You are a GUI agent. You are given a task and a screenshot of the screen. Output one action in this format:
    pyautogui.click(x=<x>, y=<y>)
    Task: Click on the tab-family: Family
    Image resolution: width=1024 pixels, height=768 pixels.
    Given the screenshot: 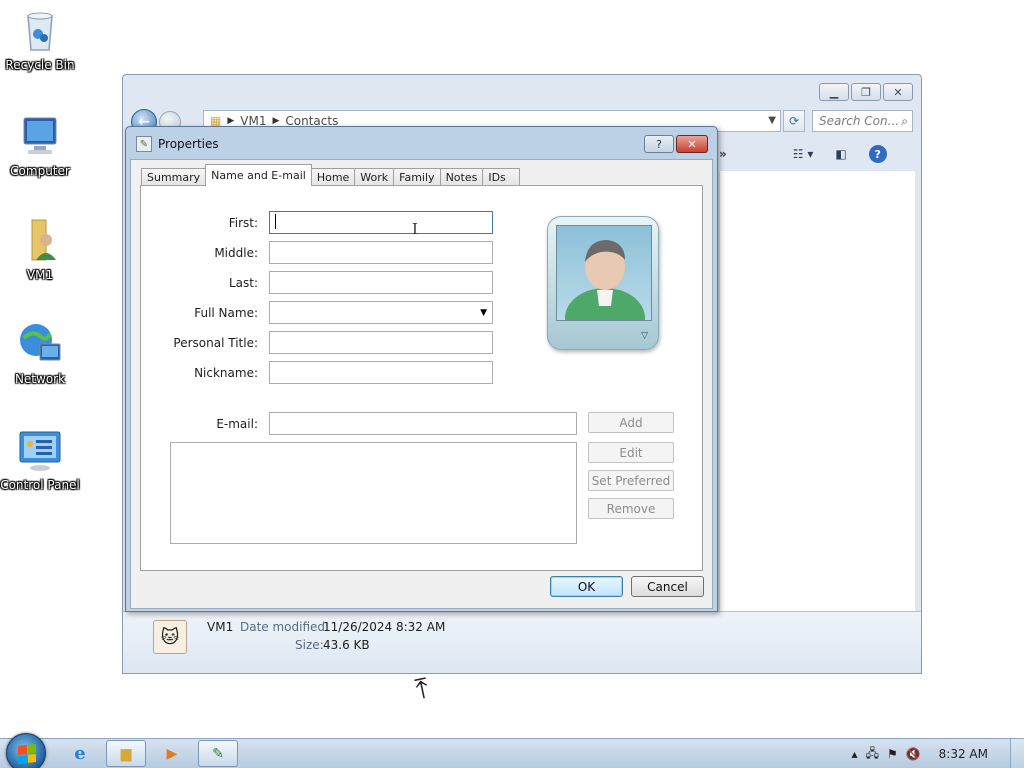 What is the action you would take?
    pyautogui.click(x=417, y=177)
    